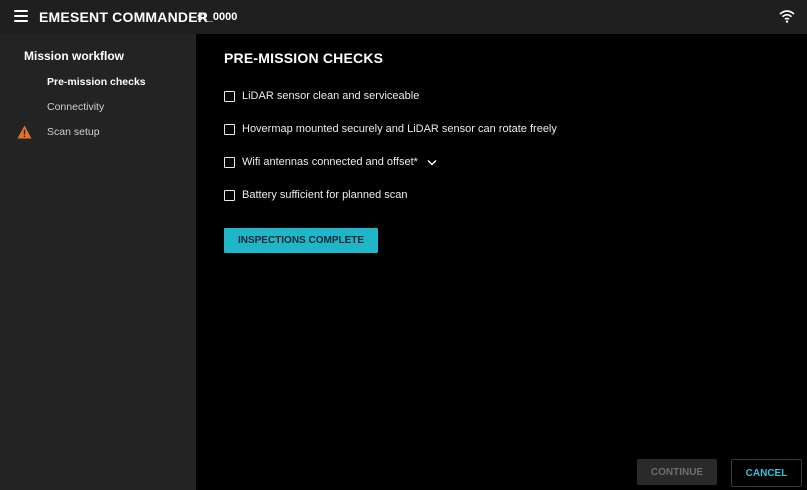 This screenshot has height=490, width=807. What do you see at coordinates (432, 162) in the screenshot?
I see `chevron-down-icon` at bounding box center [432, 162].